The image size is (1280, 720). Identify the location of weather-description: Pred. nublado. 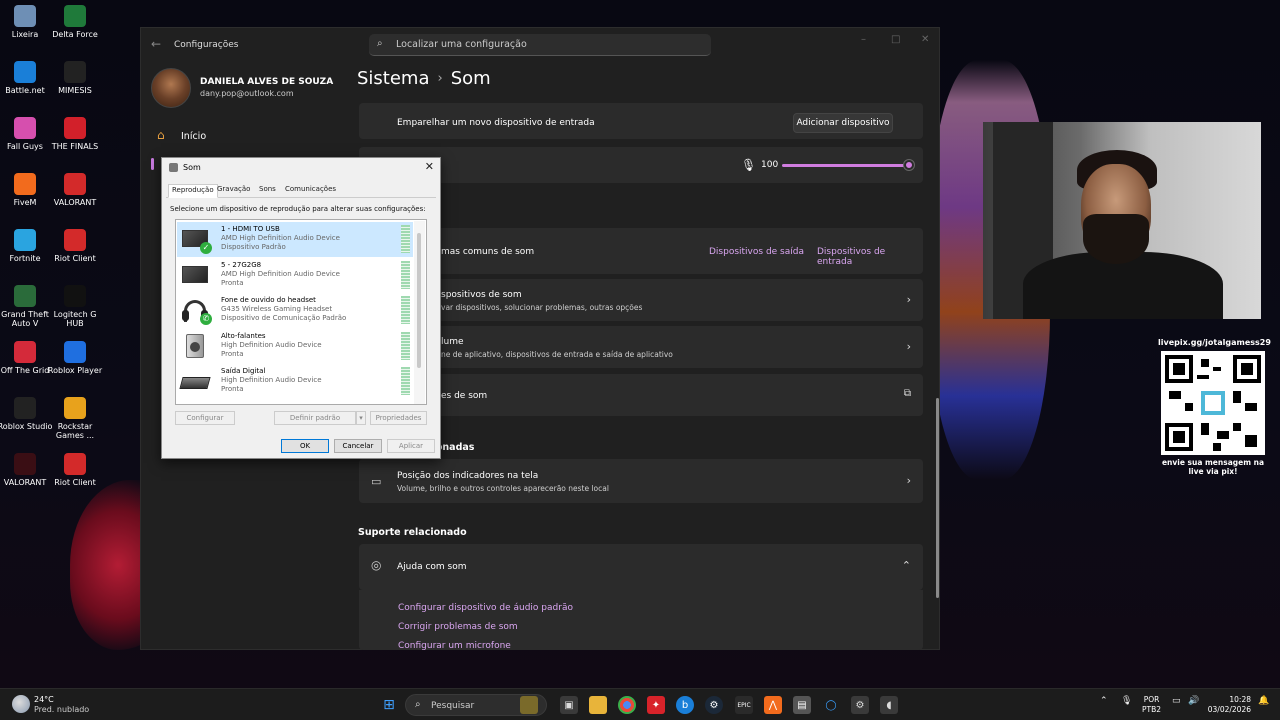
(61, 709).